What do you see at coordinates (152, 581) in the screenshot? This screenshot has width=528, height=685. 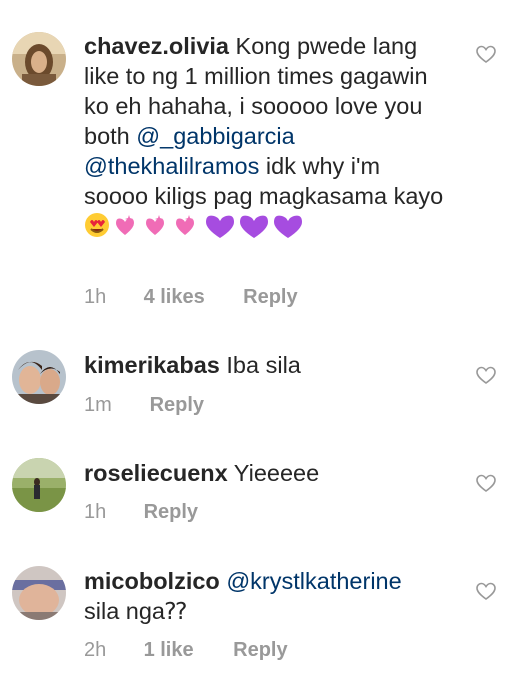 I see `comment-username: micobolzico` at bounding box center [152, 581].